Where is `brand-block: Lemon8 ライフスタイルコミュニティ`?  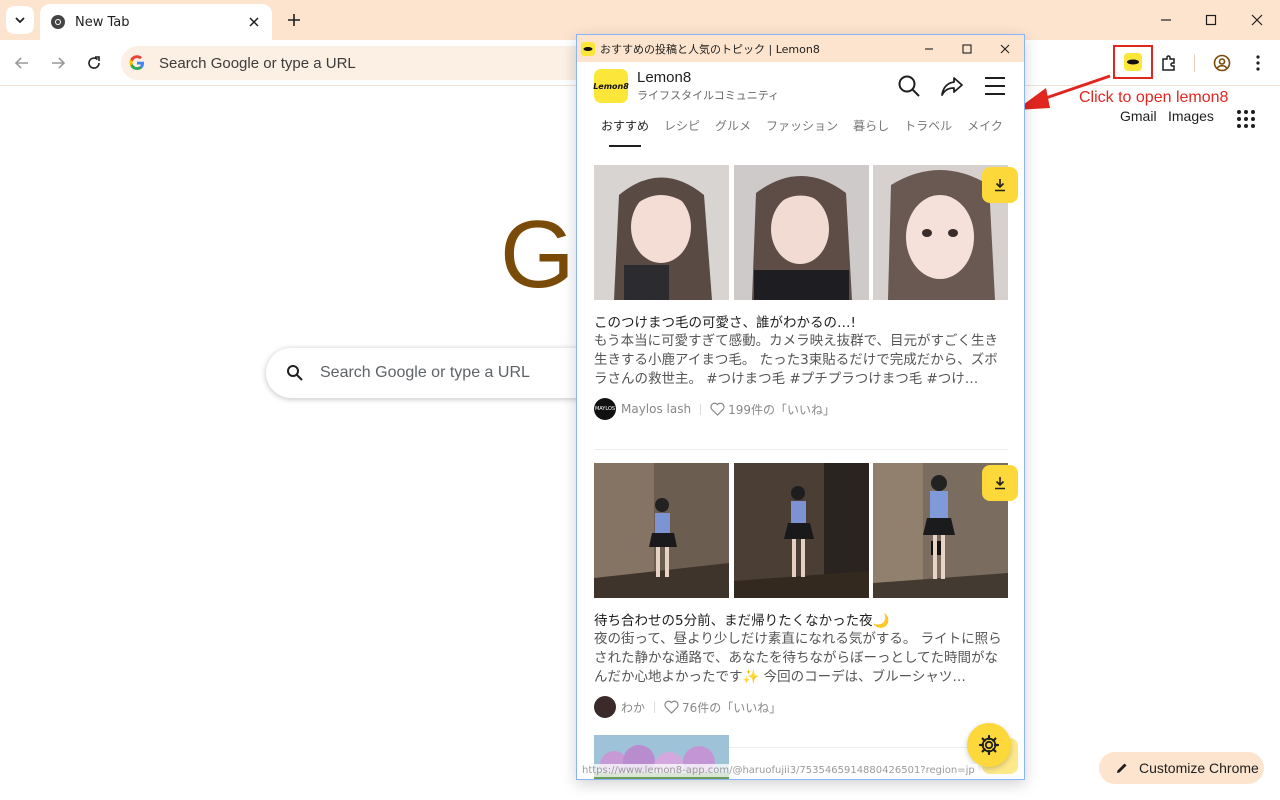
brand-block: Lemon8 ライフスタイルコミュニティ is located at coordinates (708, 86).